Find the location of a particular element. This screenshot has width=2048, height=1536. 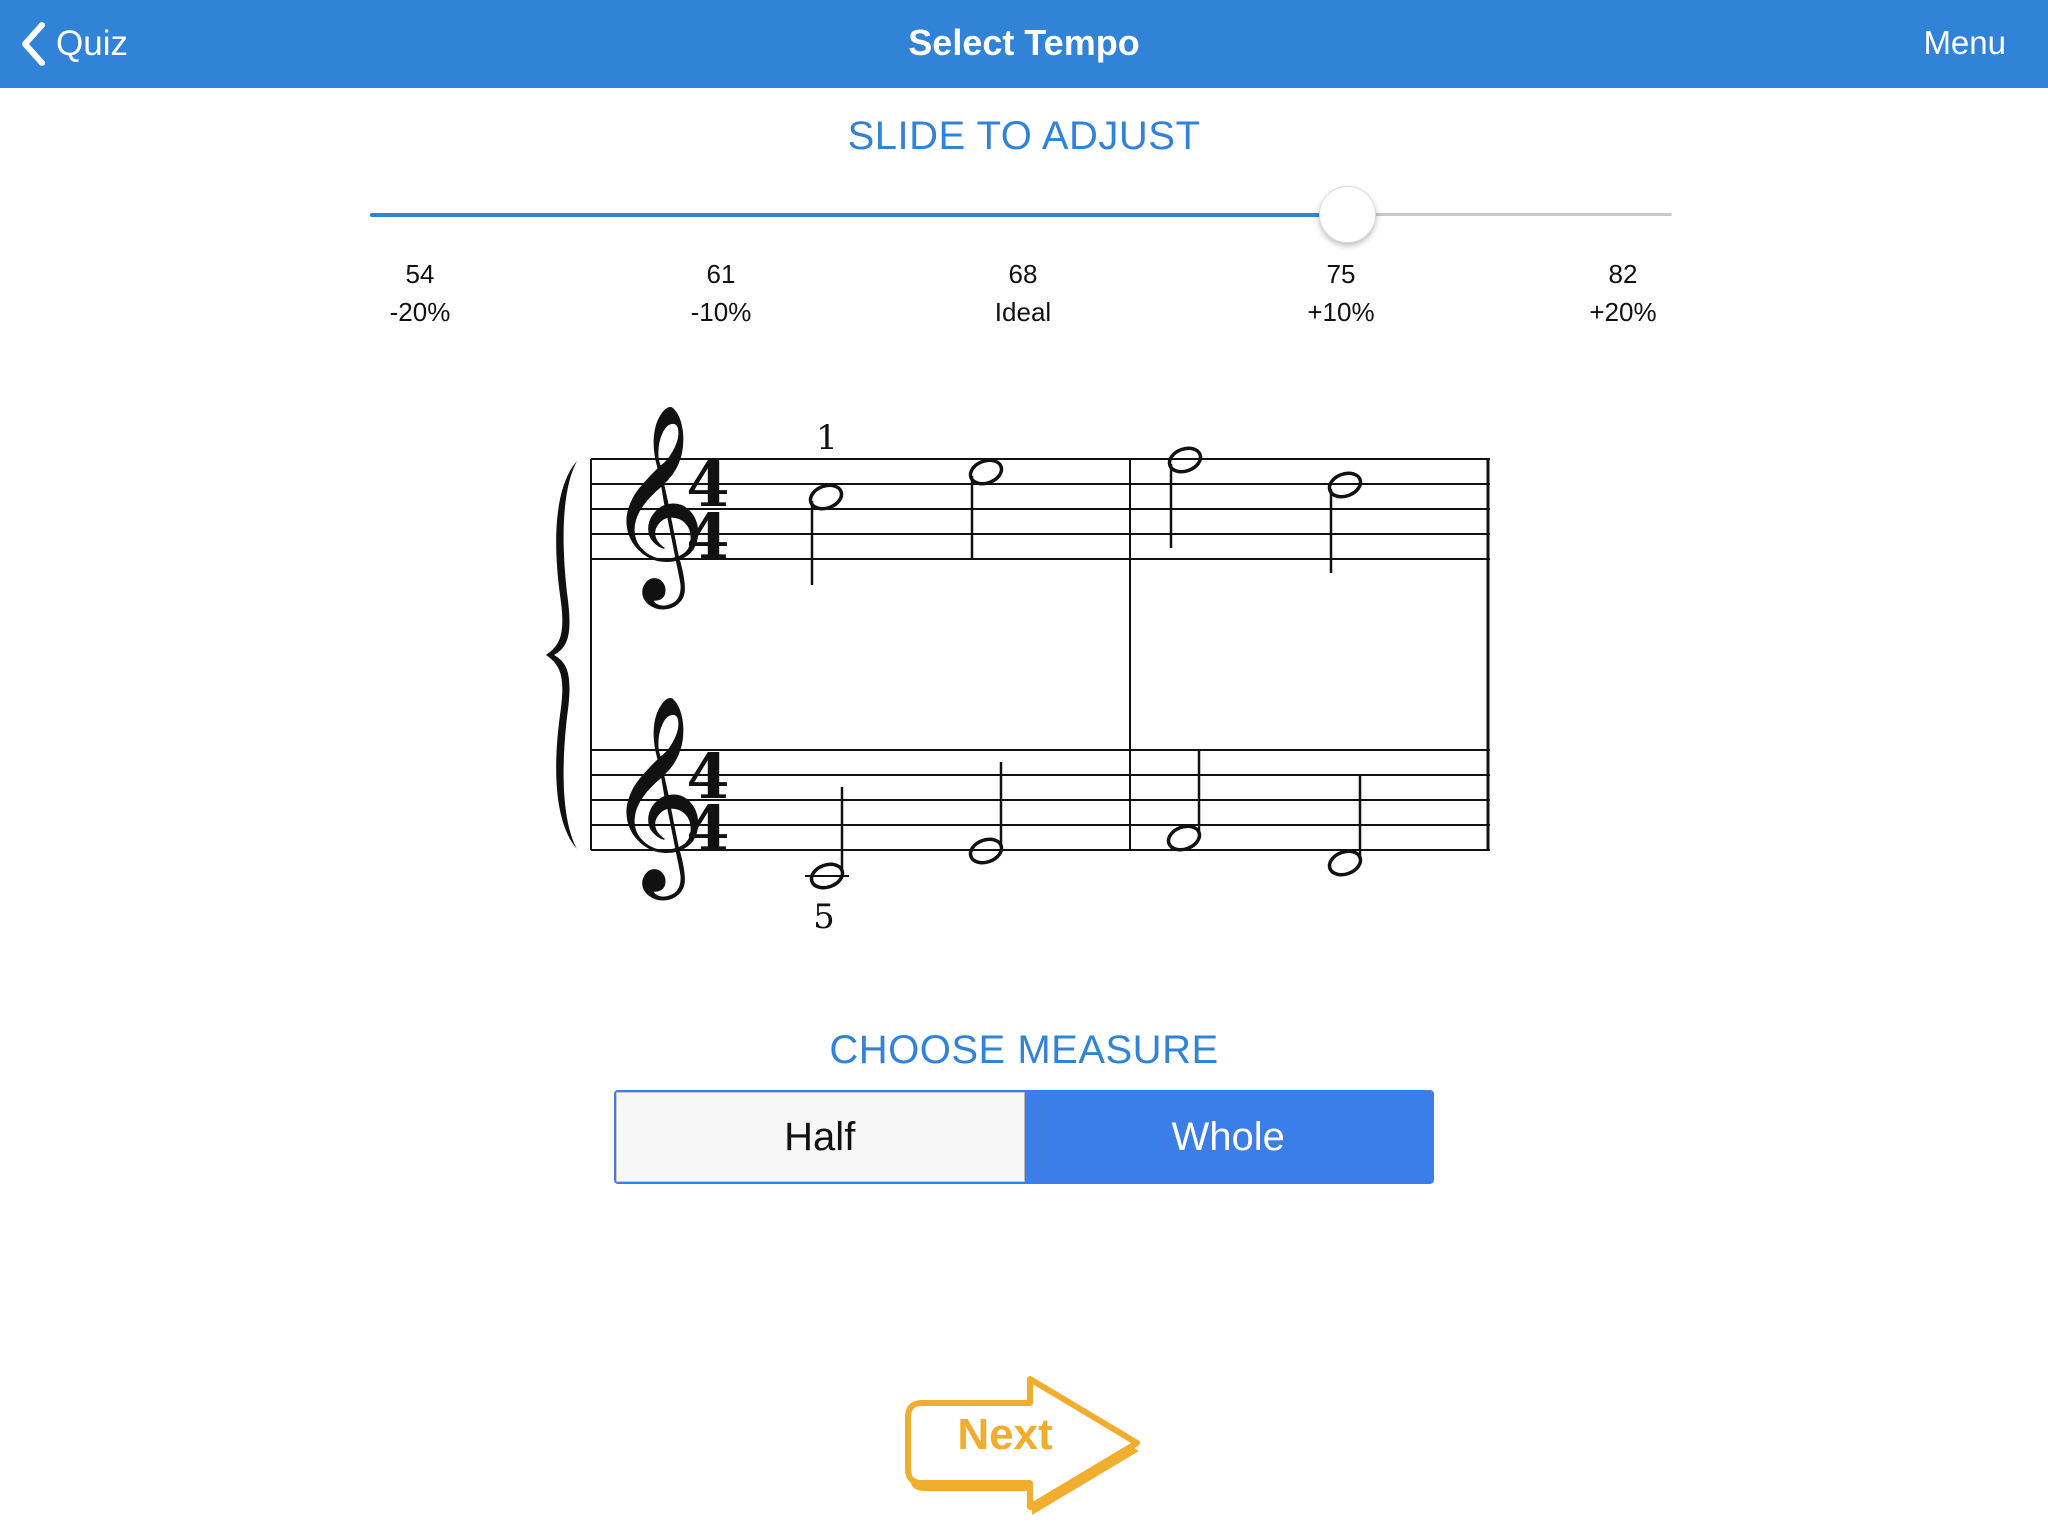

tick-label: -10% is located at coordinates (721, 312).